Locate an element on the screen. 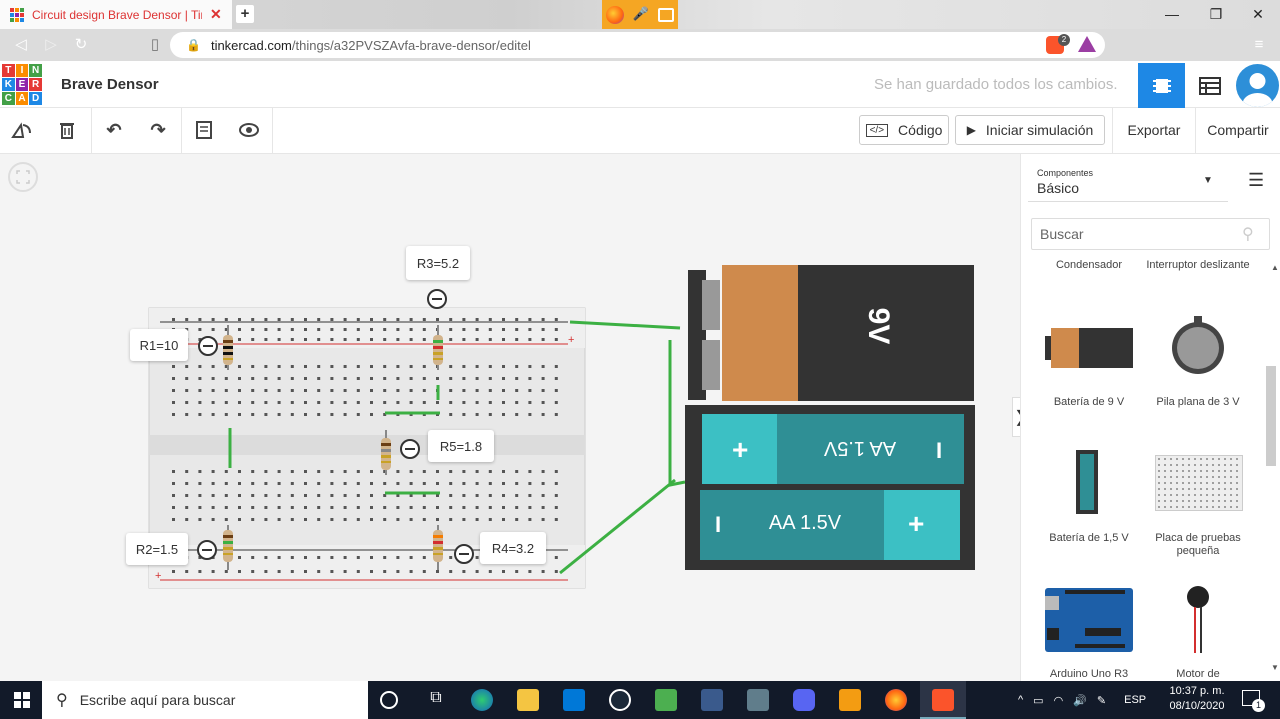  user-avatar is located at coordinates (1257, 85).